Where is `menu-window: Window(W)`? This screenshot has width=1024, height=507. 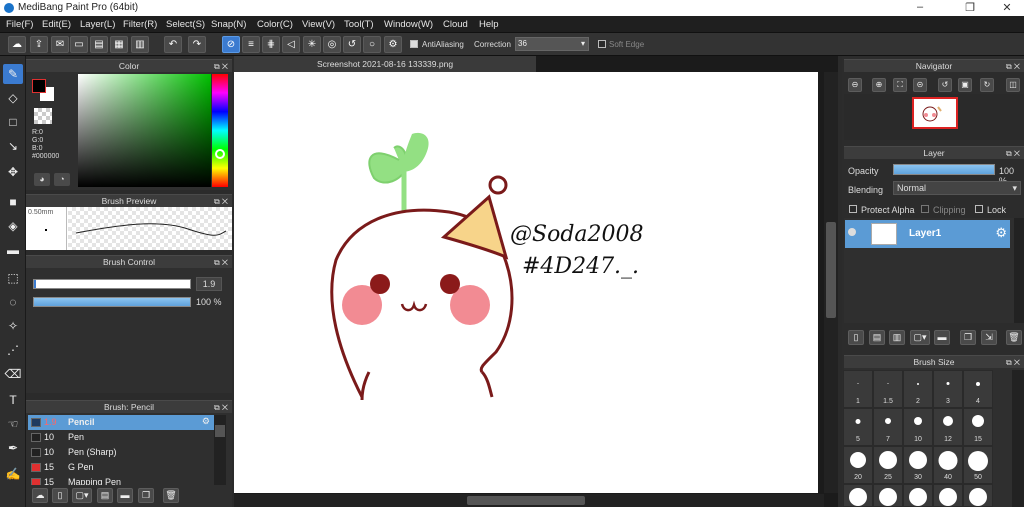
menu-window: Window(W) is located at coordinates (408, 24).